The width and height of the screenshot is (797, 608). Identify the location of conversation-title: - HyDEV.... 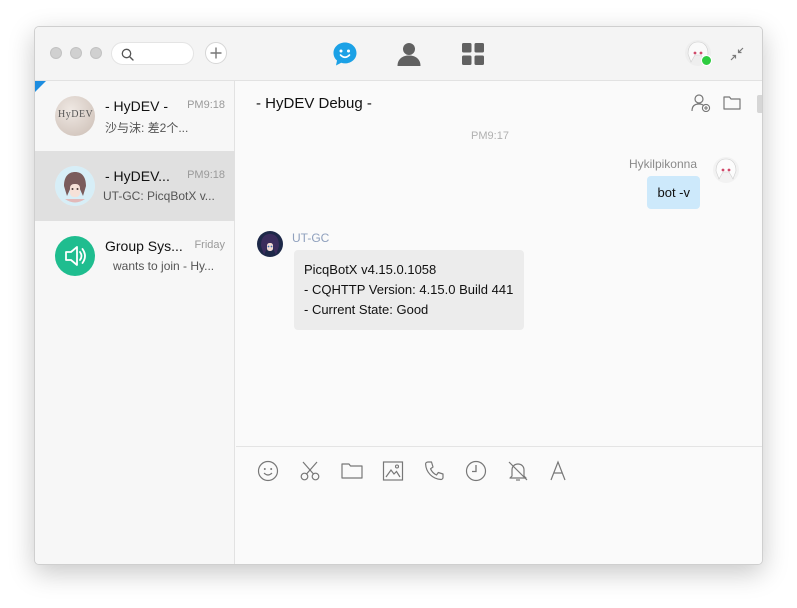
(137, 176).